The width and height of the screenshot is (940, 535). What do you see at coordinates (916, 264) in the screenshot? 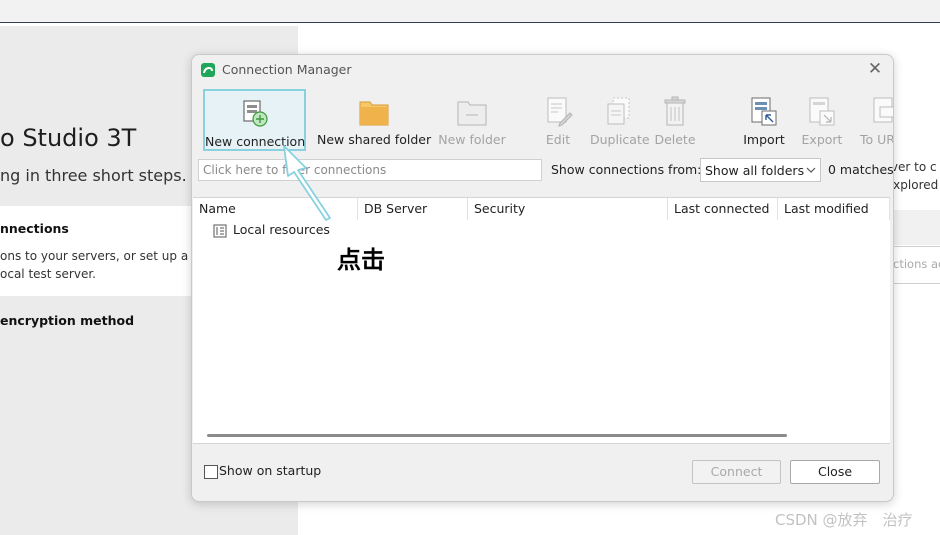
I see `welcome-right-faded-text: ctions ac` at bounding box center [916, 264].